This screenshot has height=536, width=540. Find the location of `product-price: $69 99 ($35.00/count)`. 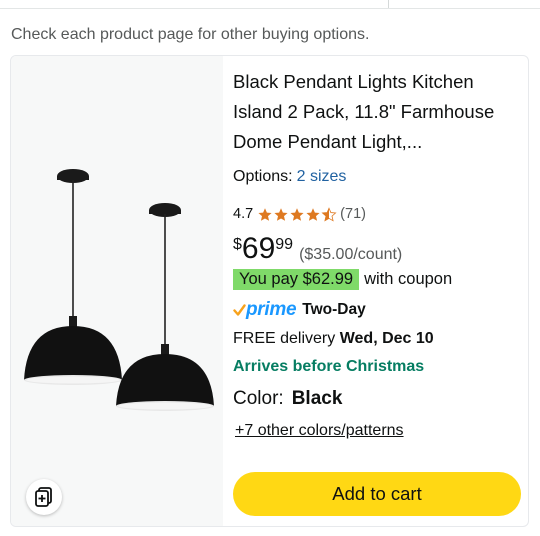

product-price: $69 99 ($35.00/count) is located at coordinates (317, 249).